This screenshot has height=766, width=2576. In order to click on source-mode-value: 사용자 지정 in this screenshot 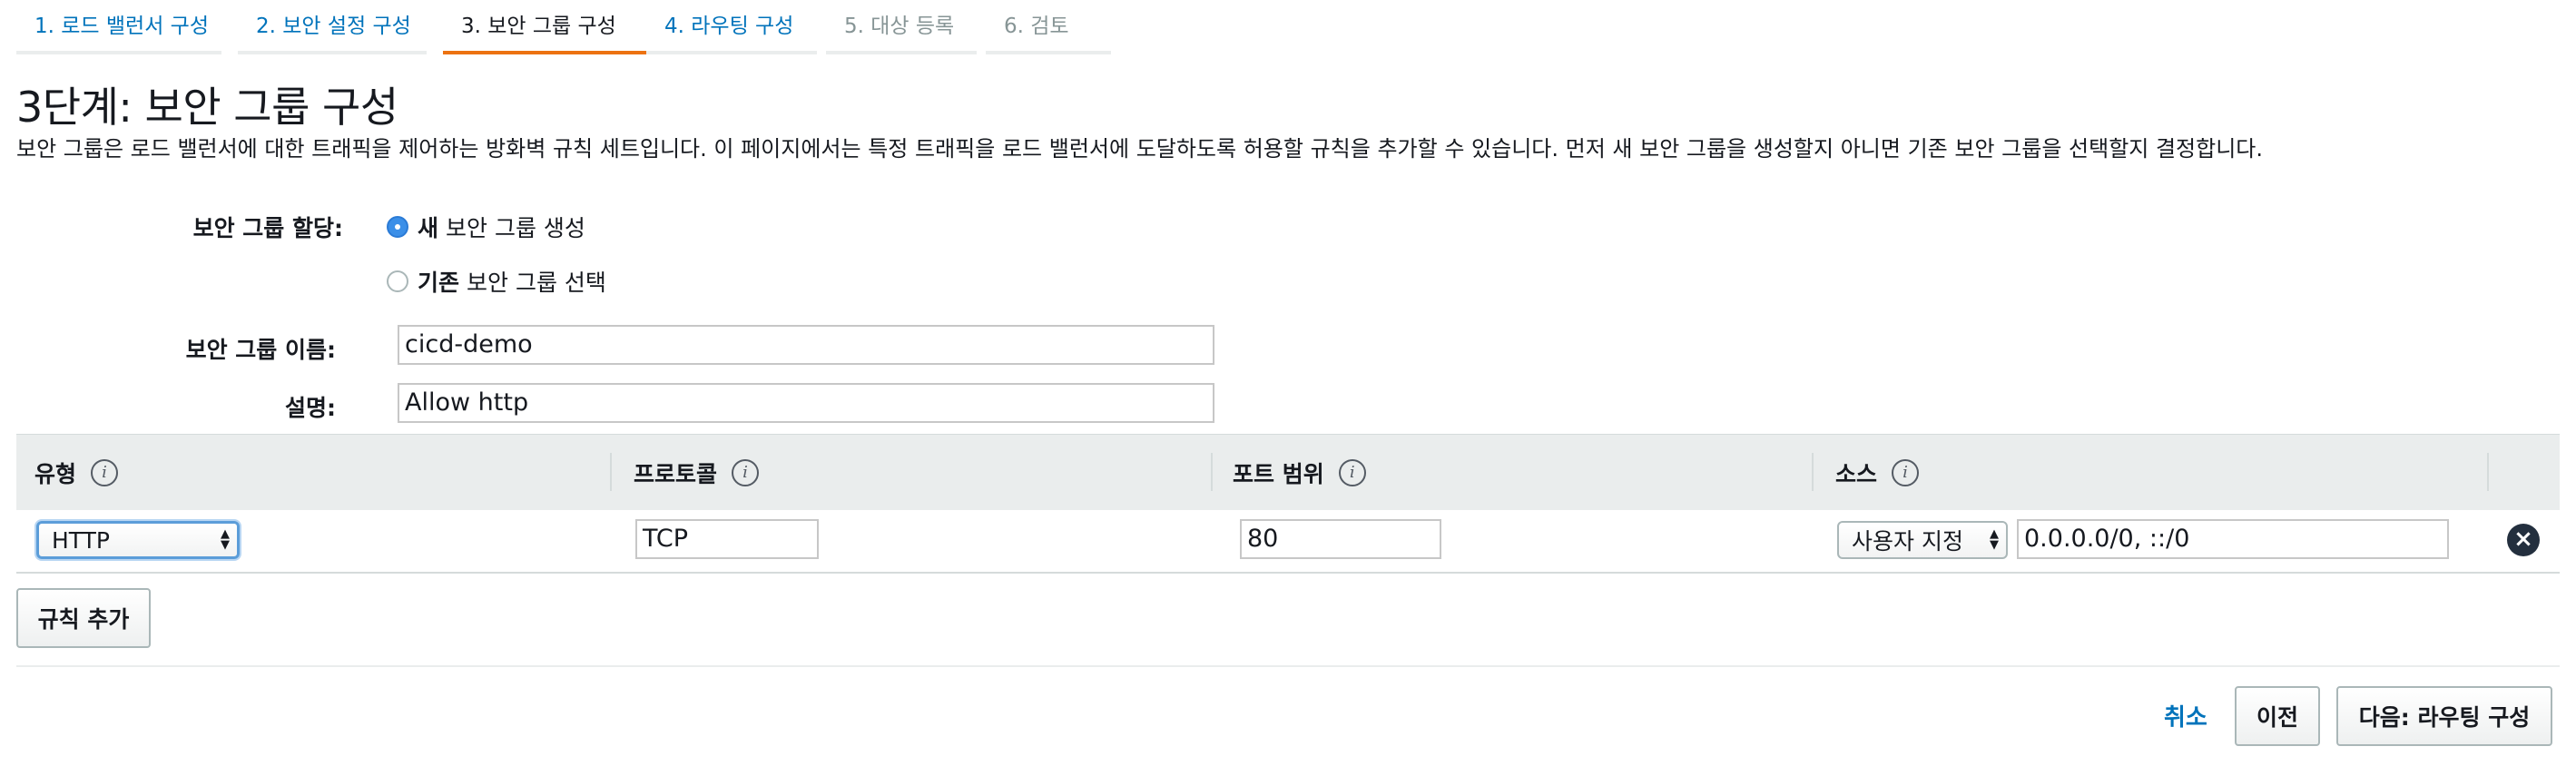, I will do `click(1907, 541)`.